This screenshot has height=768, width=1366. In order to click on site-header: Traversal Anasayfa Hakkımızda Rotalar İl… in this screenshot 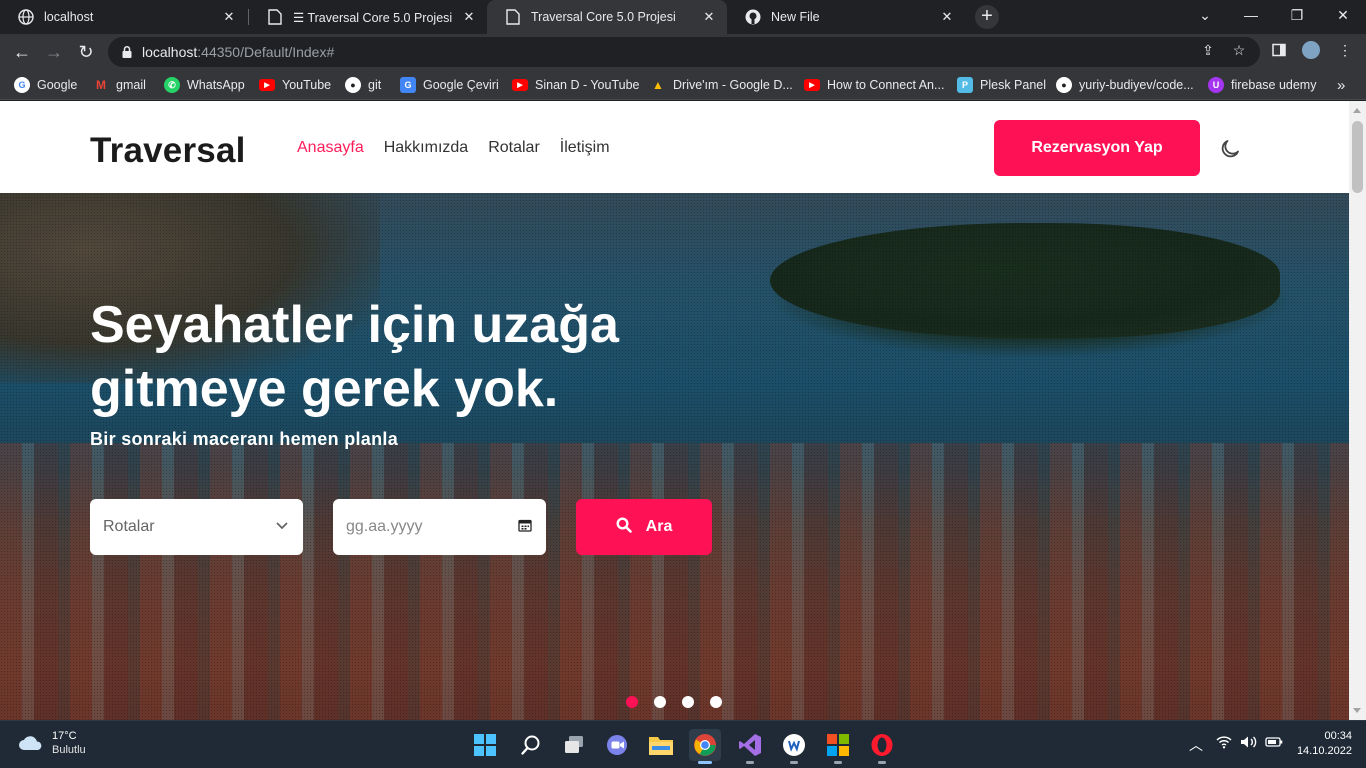, I will do `click(674, 147)`.